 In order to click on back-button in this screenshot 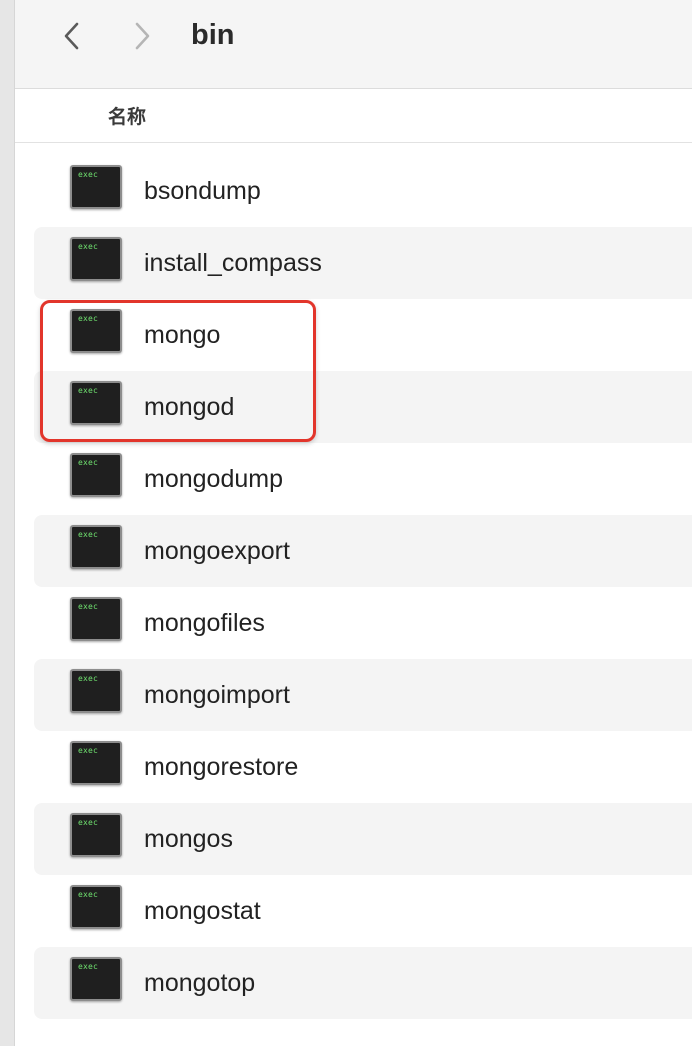, I will do `click(72, 36)`.